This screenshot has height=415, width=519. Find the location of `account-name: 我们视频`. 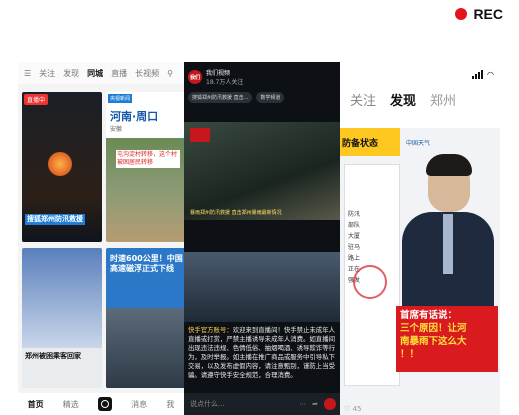

account-name: 我们视频 is located at coordinates (218, 73).